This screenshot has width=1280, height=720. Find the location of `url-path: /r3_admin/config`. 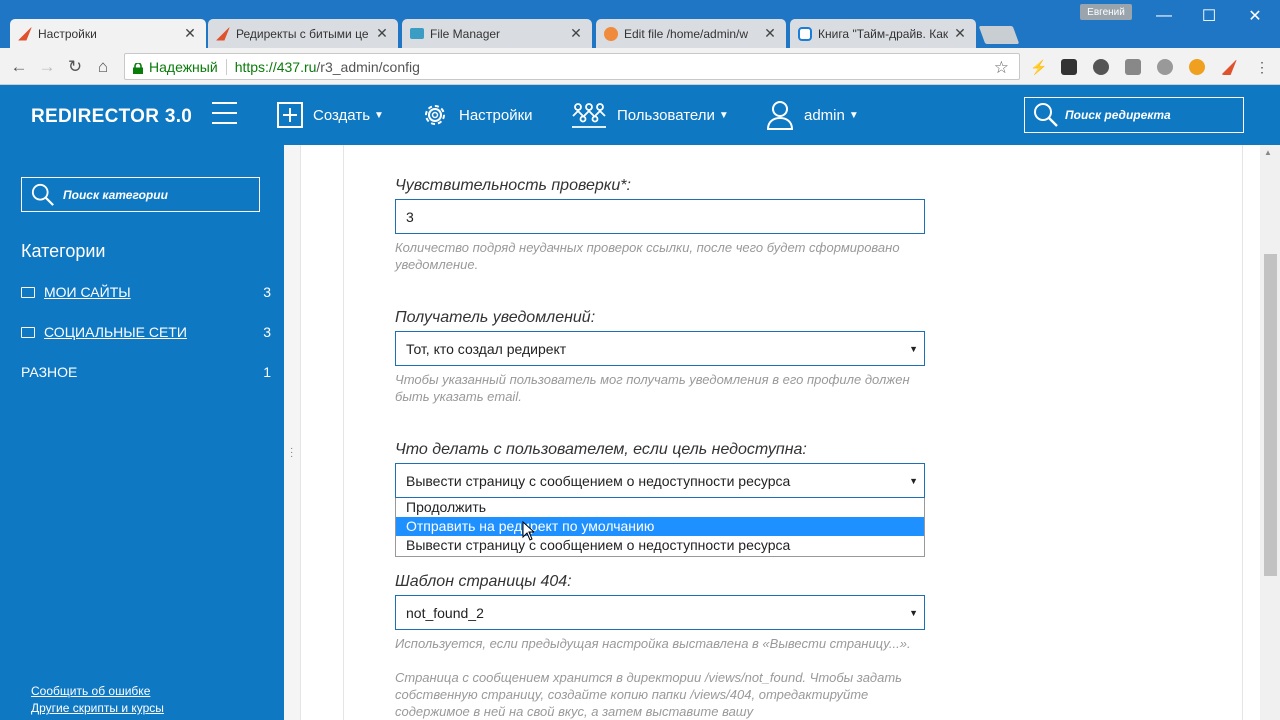

url-path: /r3_admin/config is located at coordinates (368, 66).